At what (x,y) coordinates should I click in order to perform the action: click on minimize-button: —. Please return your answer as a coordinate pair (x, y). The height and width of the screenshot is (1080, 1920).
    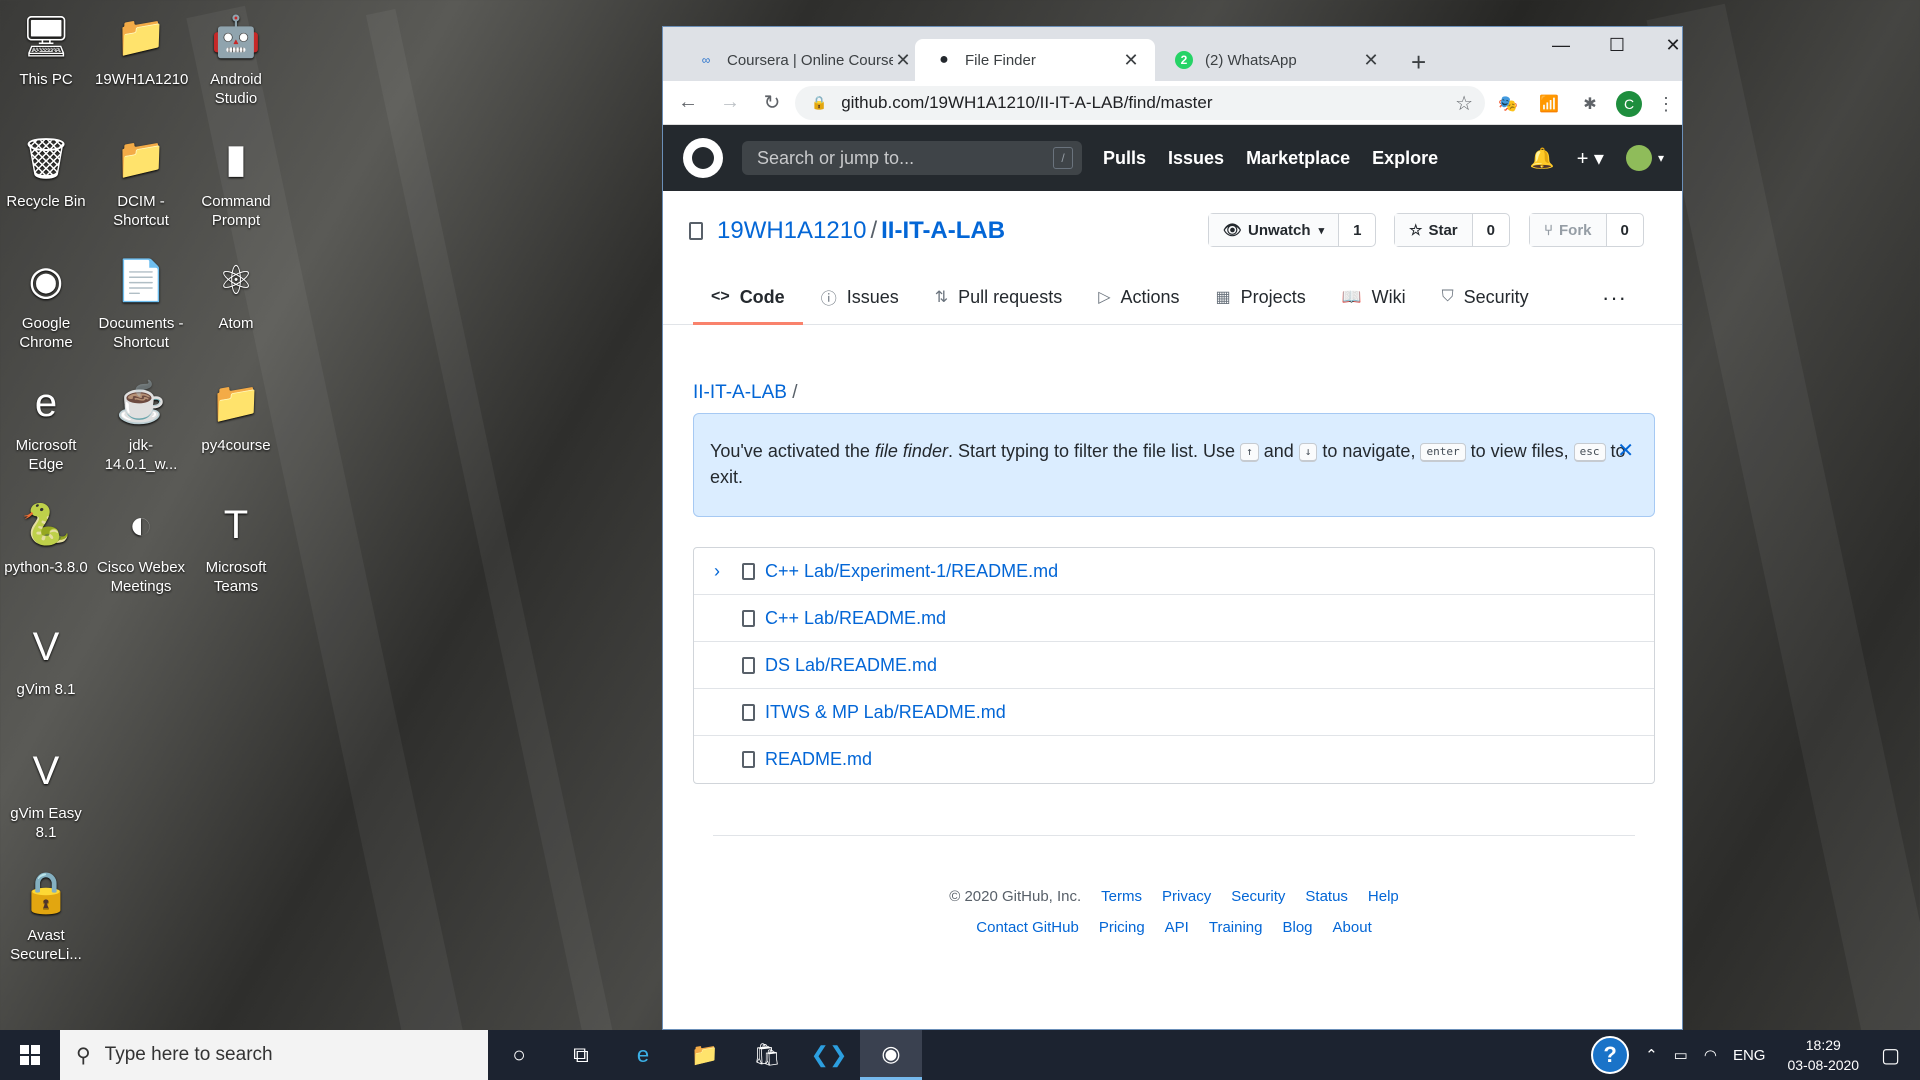
    Looking at the image, I should click on (1561, 45).